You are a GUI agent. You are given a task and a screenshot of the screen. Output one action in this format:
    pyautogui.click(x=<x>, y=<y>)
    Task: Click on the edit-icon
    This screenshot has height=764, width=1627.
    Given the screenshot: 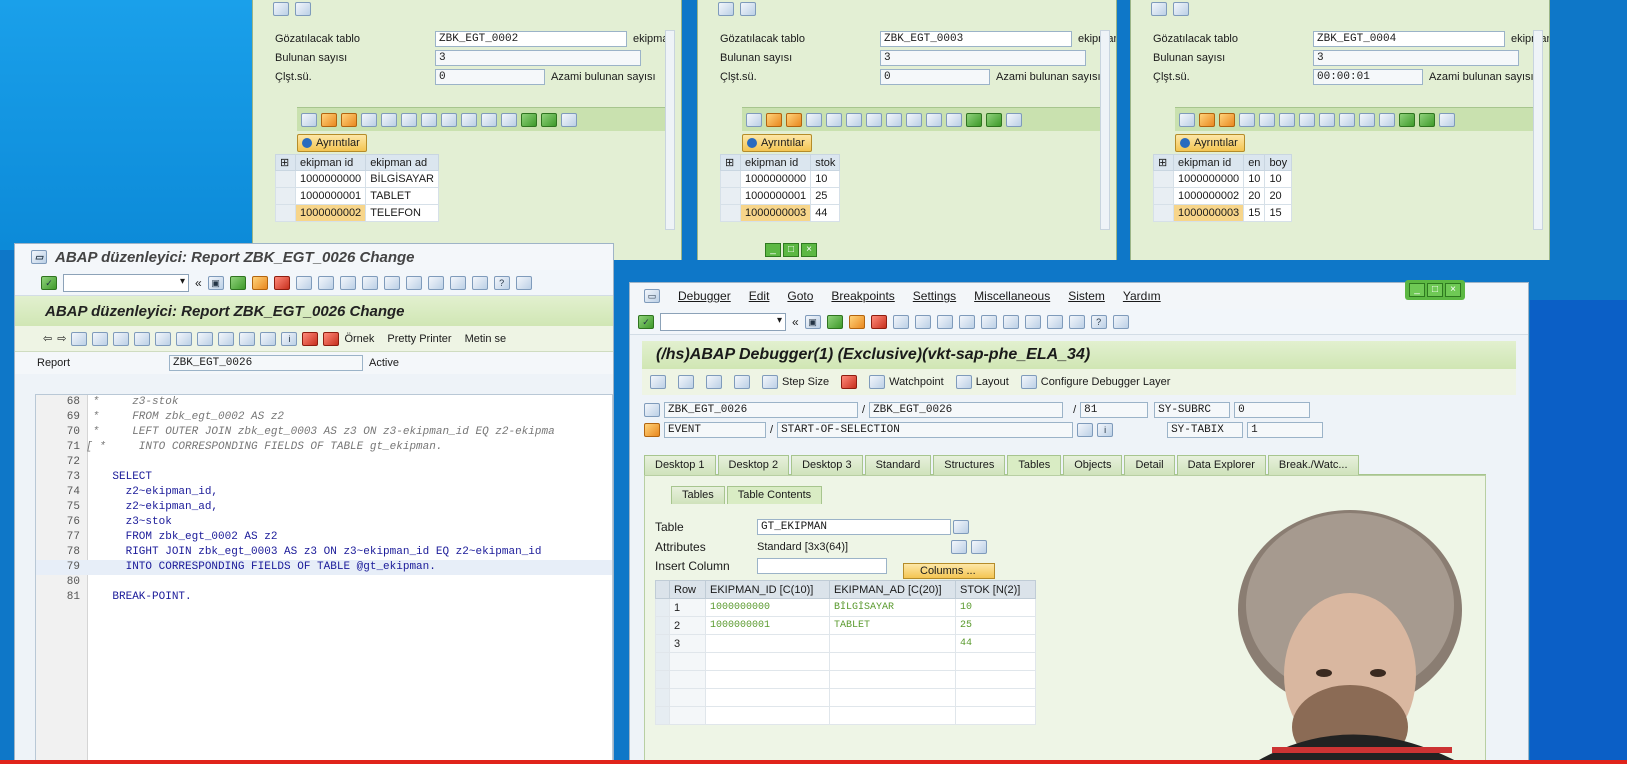 What is the action you would take?
    pyautogui.click(x=959, y=546)
    